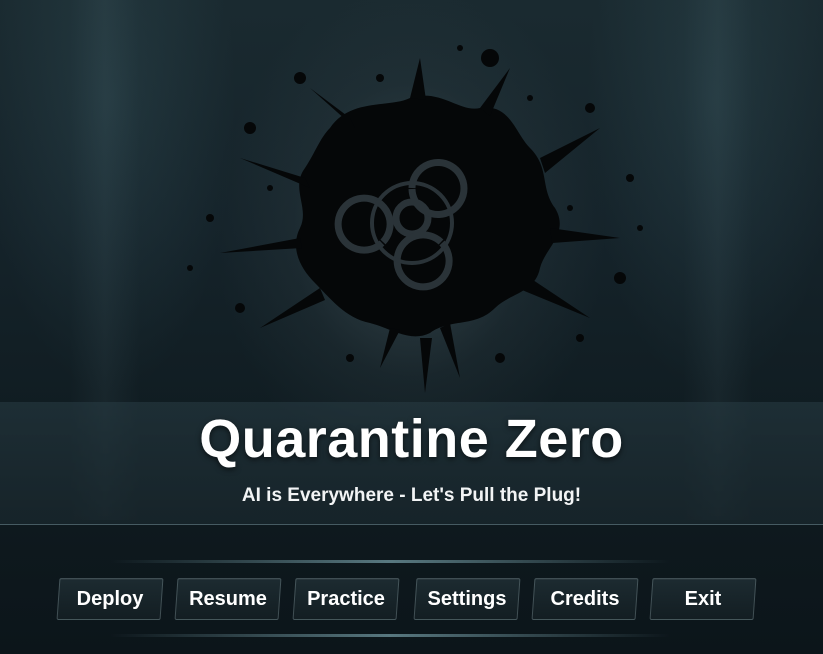 Image resolution: width=823 pixels, height=654 pixels. I want to click on credits-button: Credits, so click(585, 599).